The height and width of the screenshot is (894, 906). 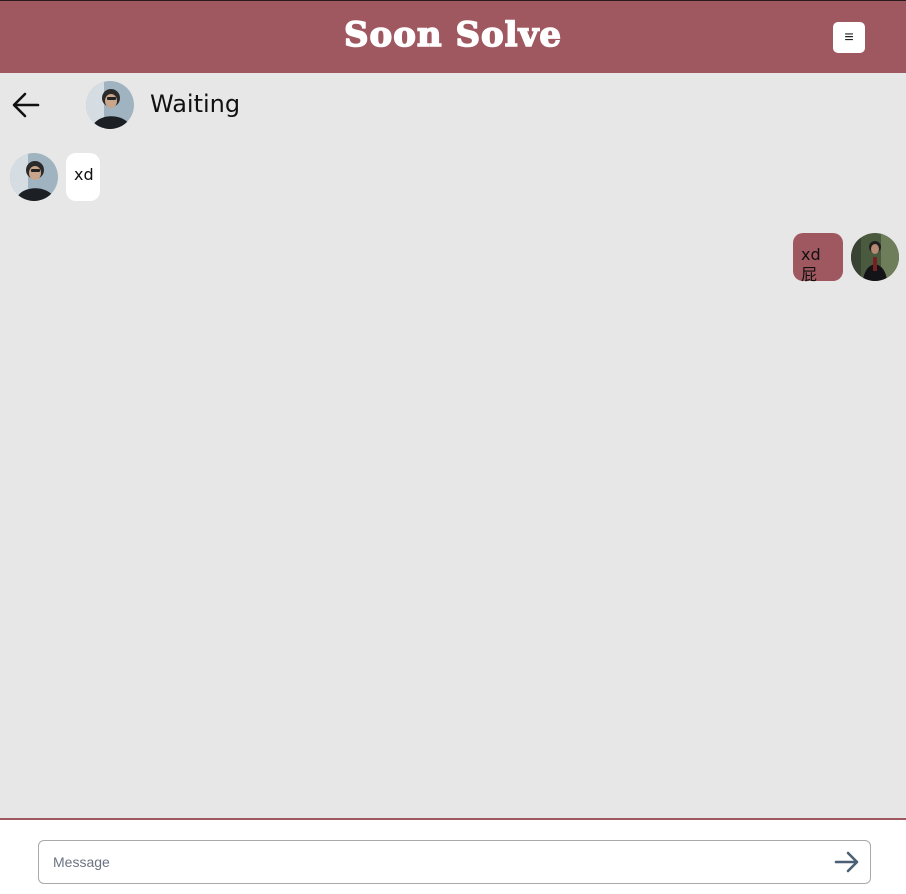 What do you see at coordinates (195, 104) in the screenshot?
I see `contact-name: Waiting` at bounding box center [195, 104].